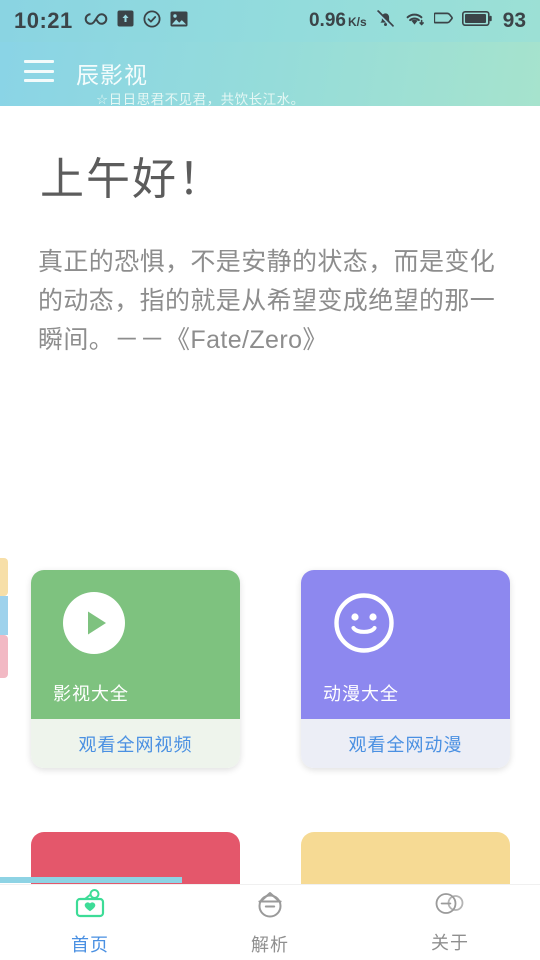 The image size is (540, 960). Describe the element at coordinates (112, 75) in the screenshot. I see `page-title: 辰影视` at that location.